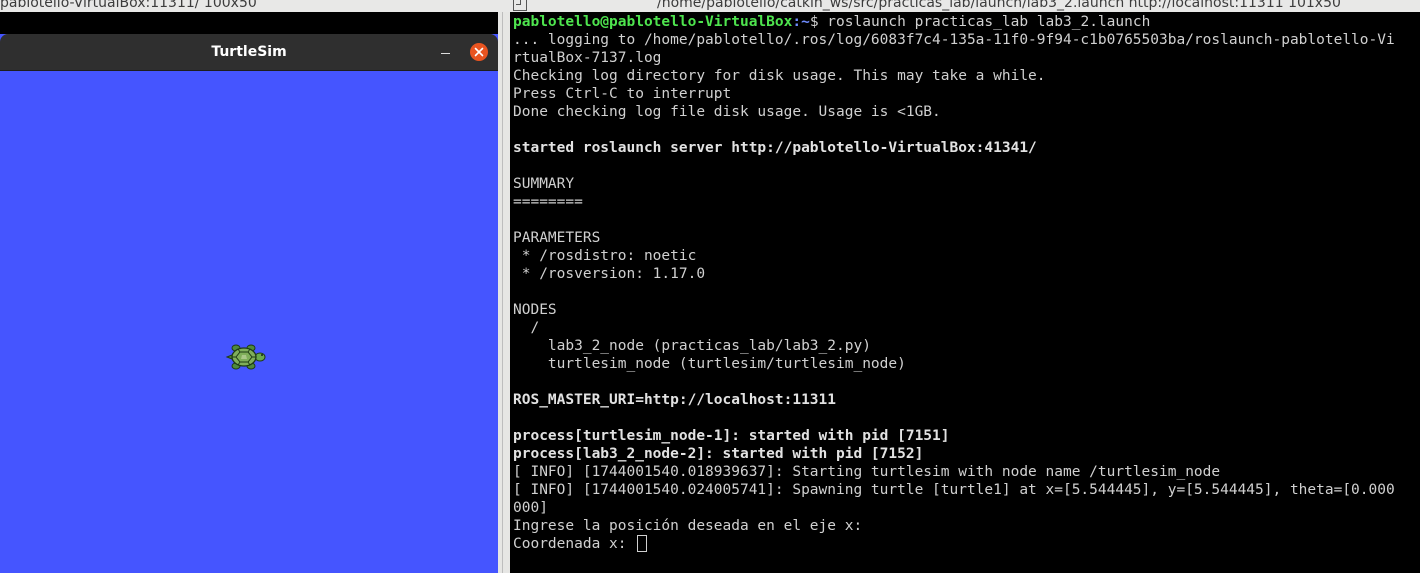  I want to click on terminal-icon, so click(520, 5).